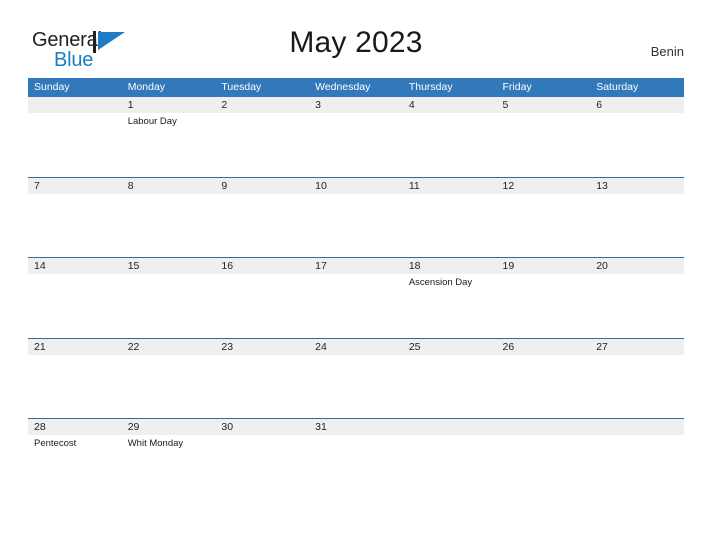 The width and height of the screenshot is (712, 550). What do you see at coordinates (169, 459) in the screenshot?
I see `day-cell: 29 Whit Monday` at bounding box center [169, 459].